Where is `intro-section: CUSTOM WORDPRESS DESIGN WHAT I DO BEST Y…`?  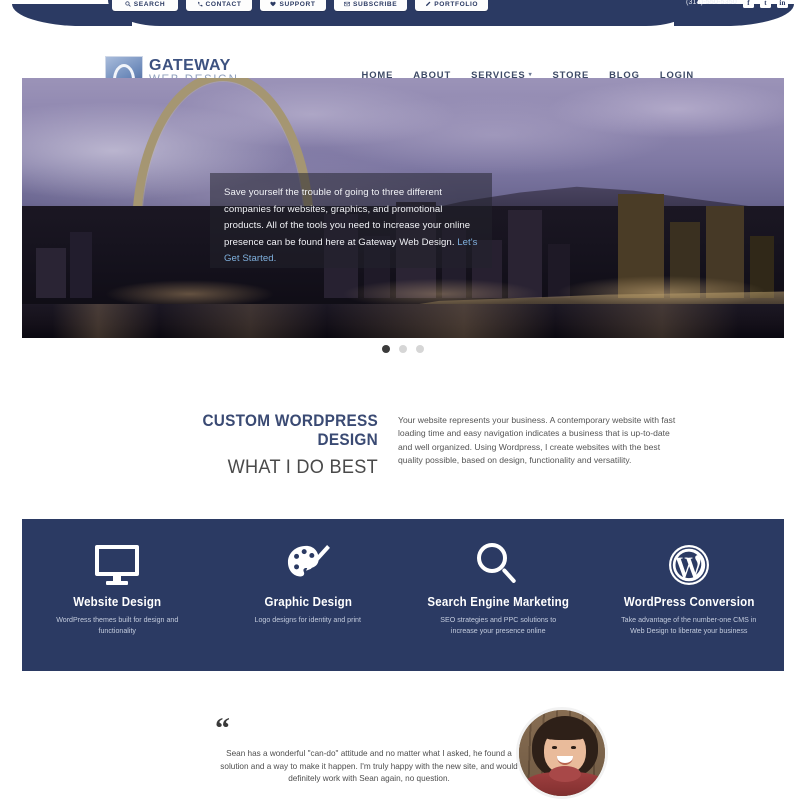 intro-section: CUSTOM WORDPRESS DESIGN WHAT I DO BEST Y… is located at coordinates (403, 447).